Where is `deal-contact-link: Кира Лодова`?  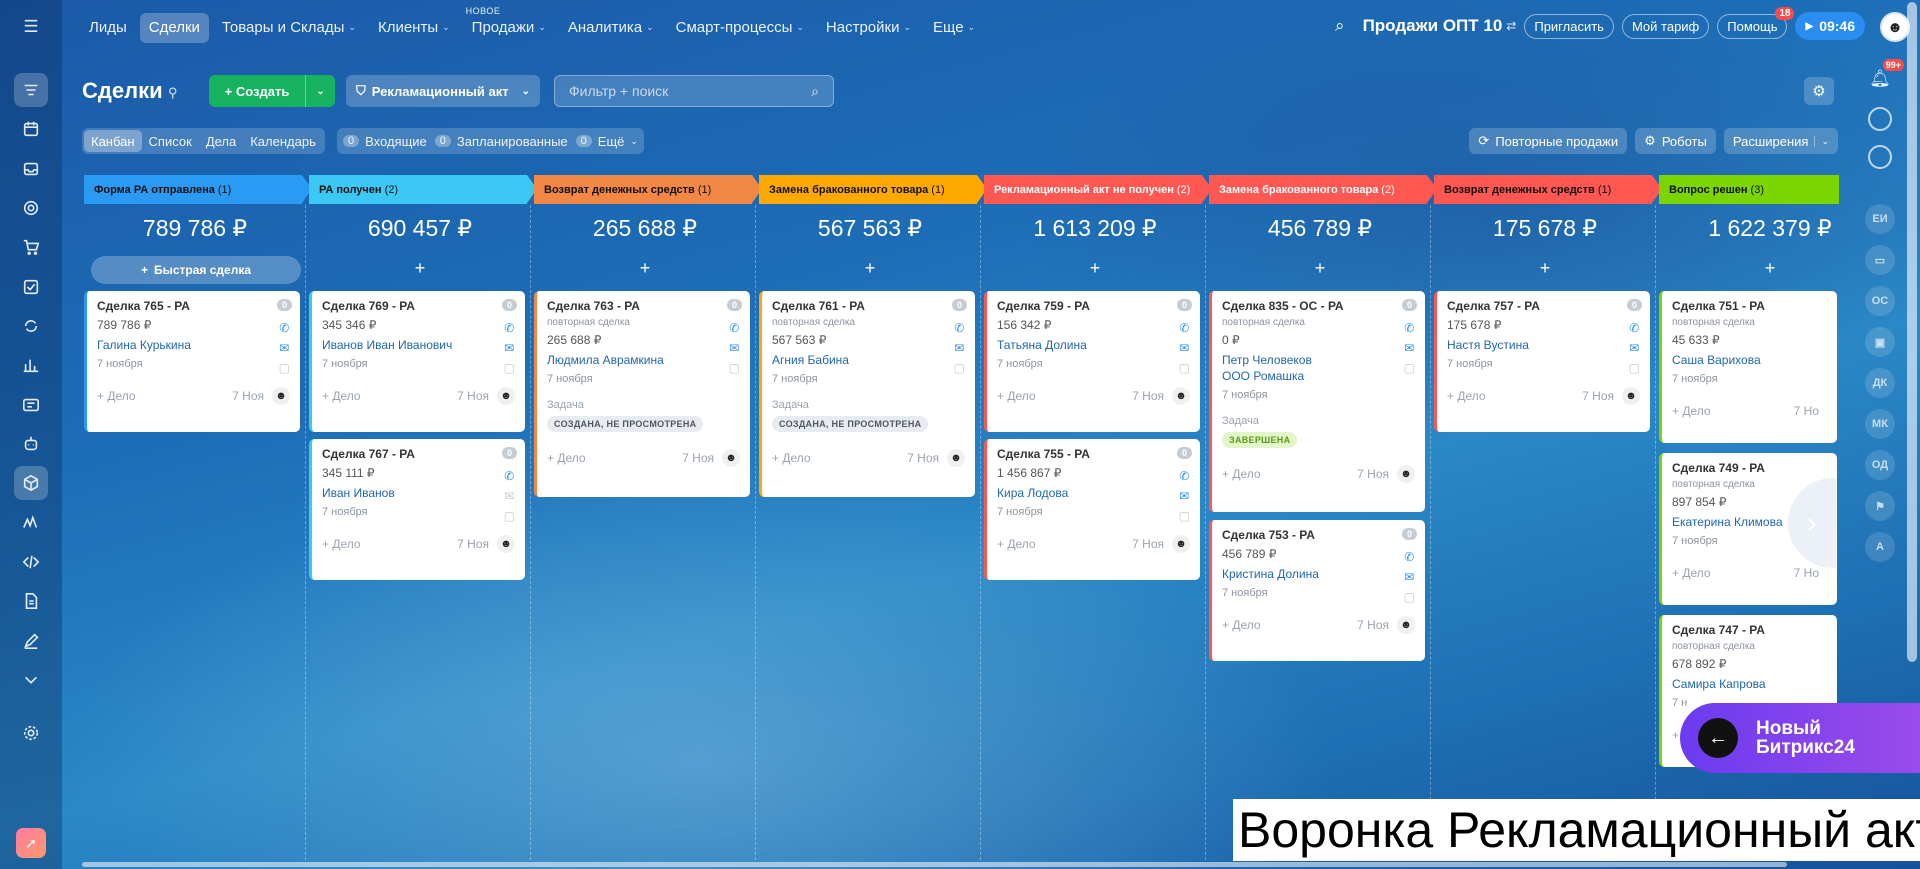
deal-contact-link: Кира Лодова is located at coordinates (1093, 493).